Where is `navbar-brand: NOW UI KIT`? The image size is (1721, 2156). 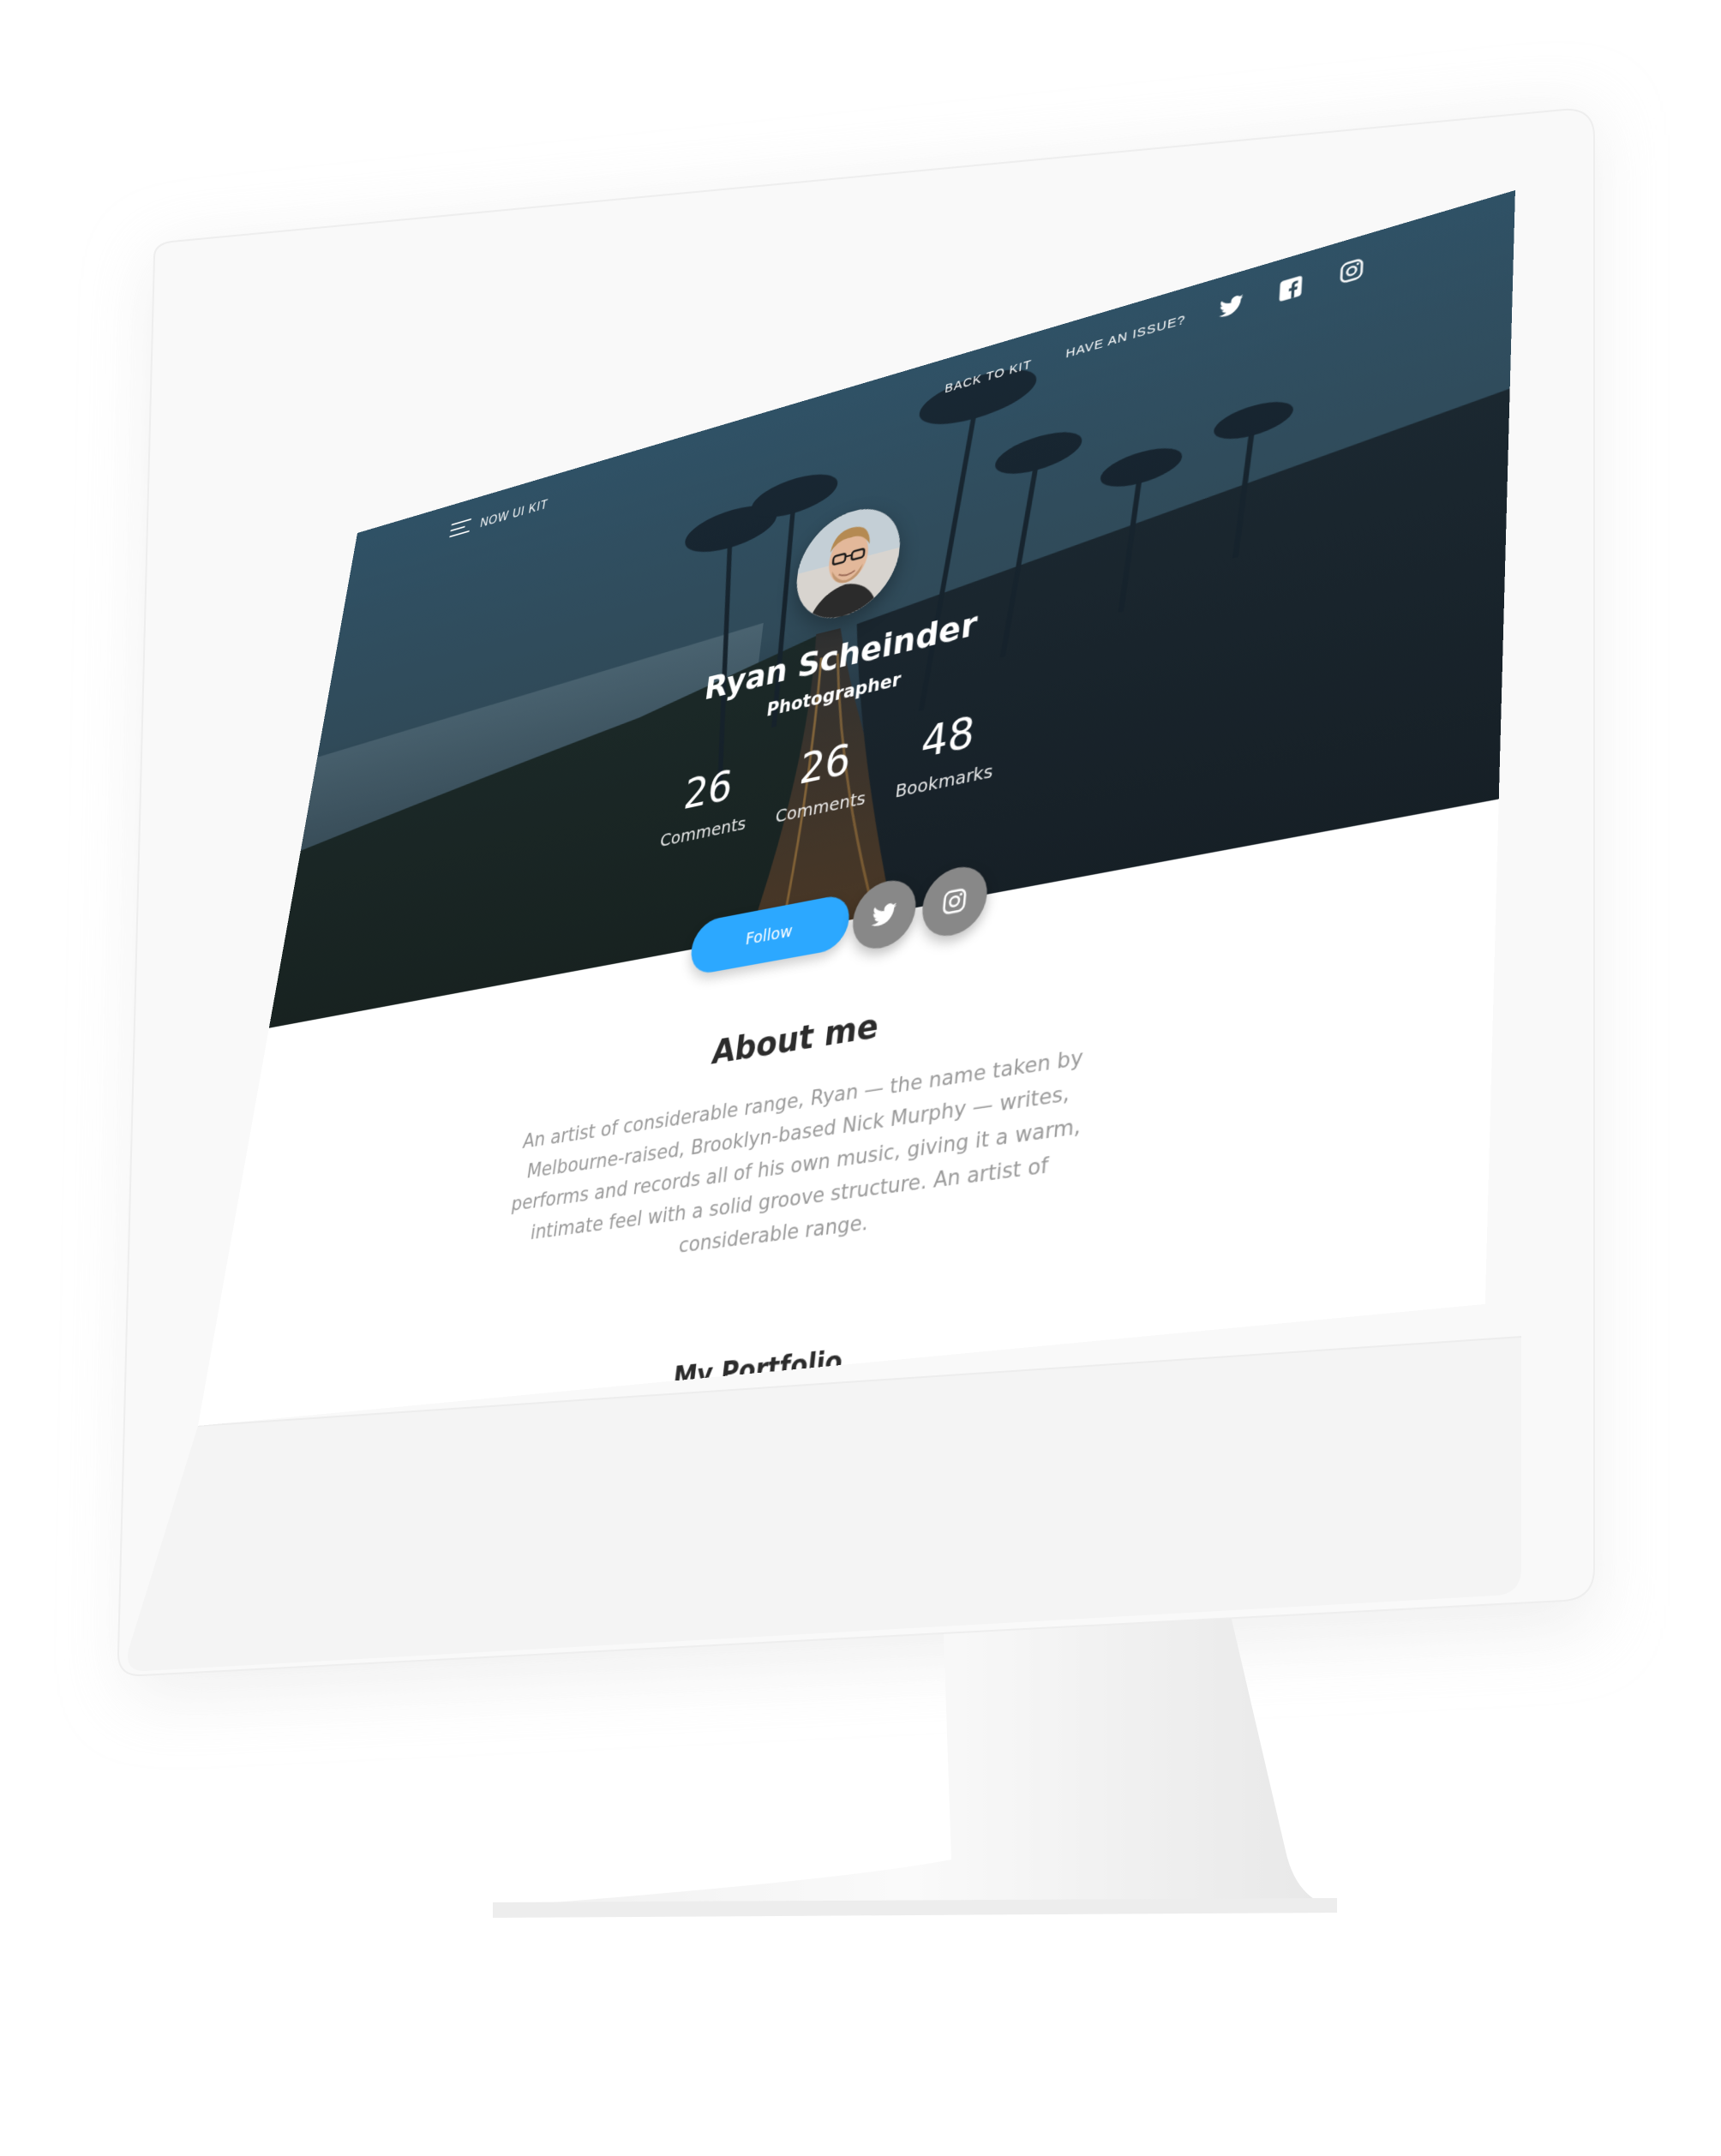 navbar-brand: NOW UI KIT is located at coordinates (514, 514).